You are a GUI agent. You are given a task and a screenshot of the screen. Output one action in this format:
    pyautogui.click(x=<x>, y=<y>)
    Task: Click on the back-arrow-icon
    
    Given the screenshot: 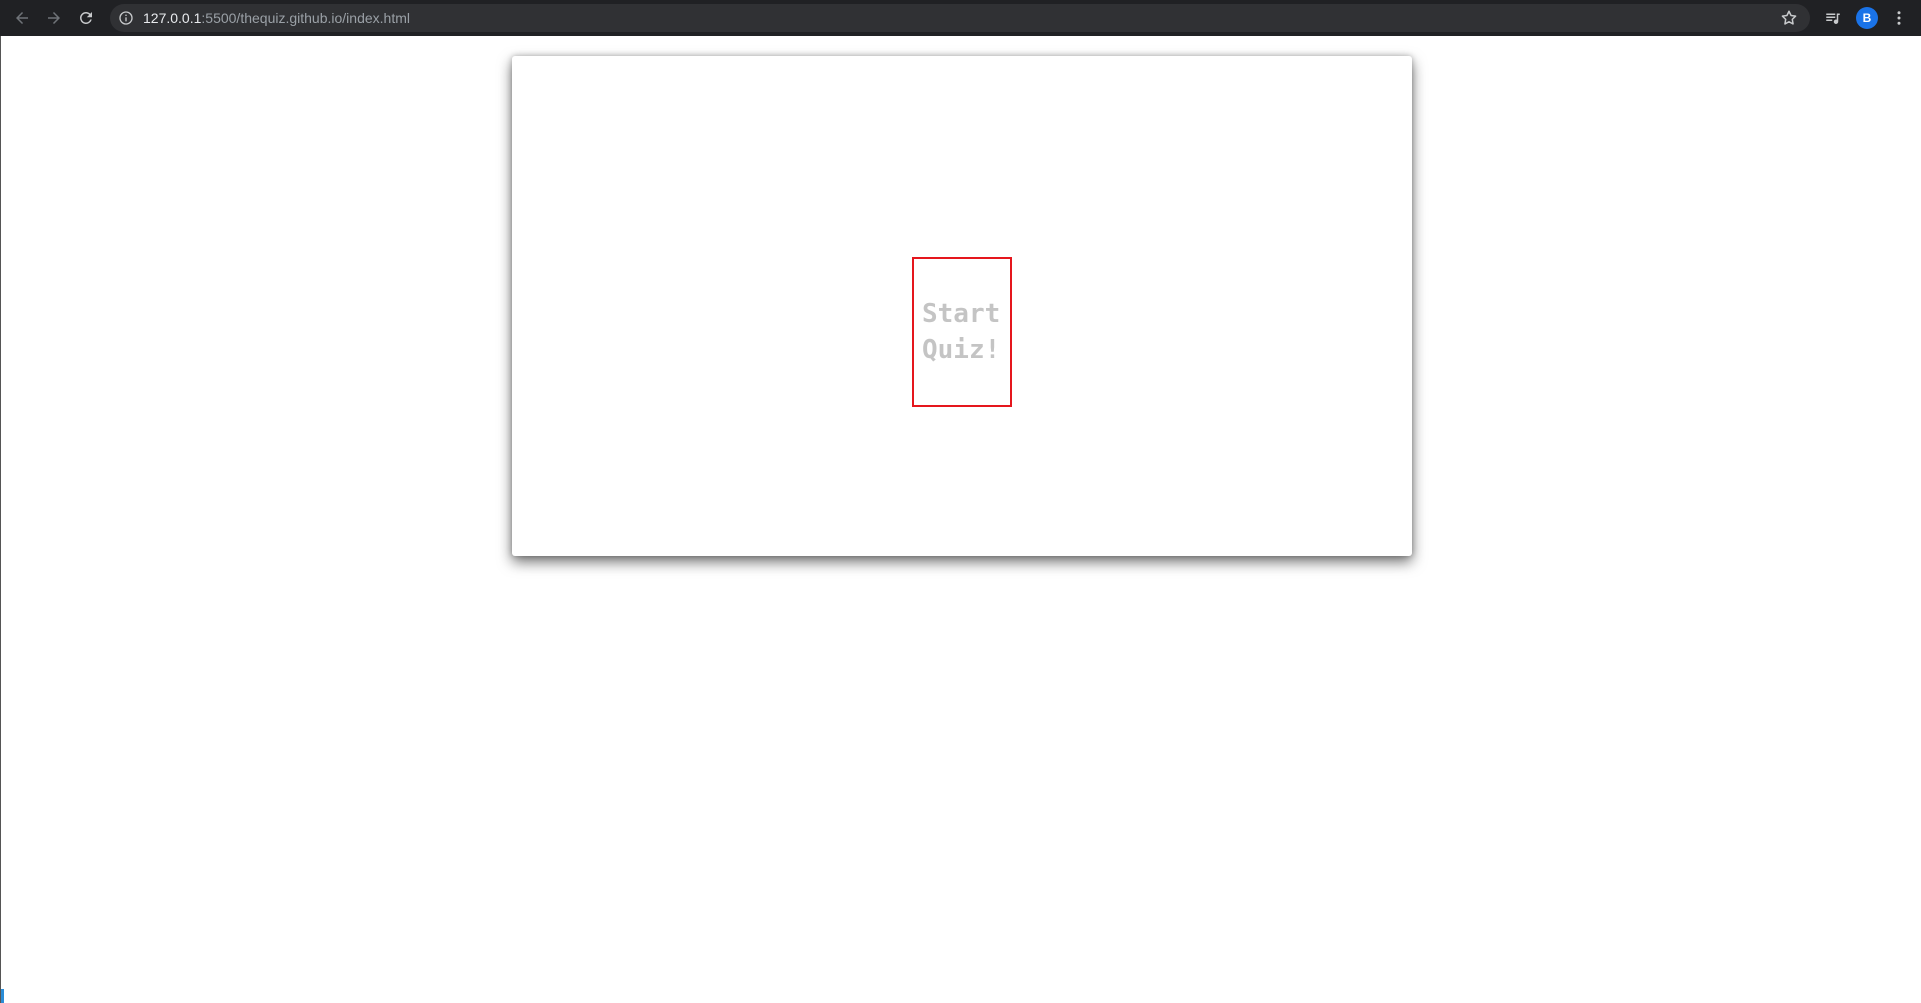 What is the action you would take?
    pyautogui.click(x=22, y=18)
    